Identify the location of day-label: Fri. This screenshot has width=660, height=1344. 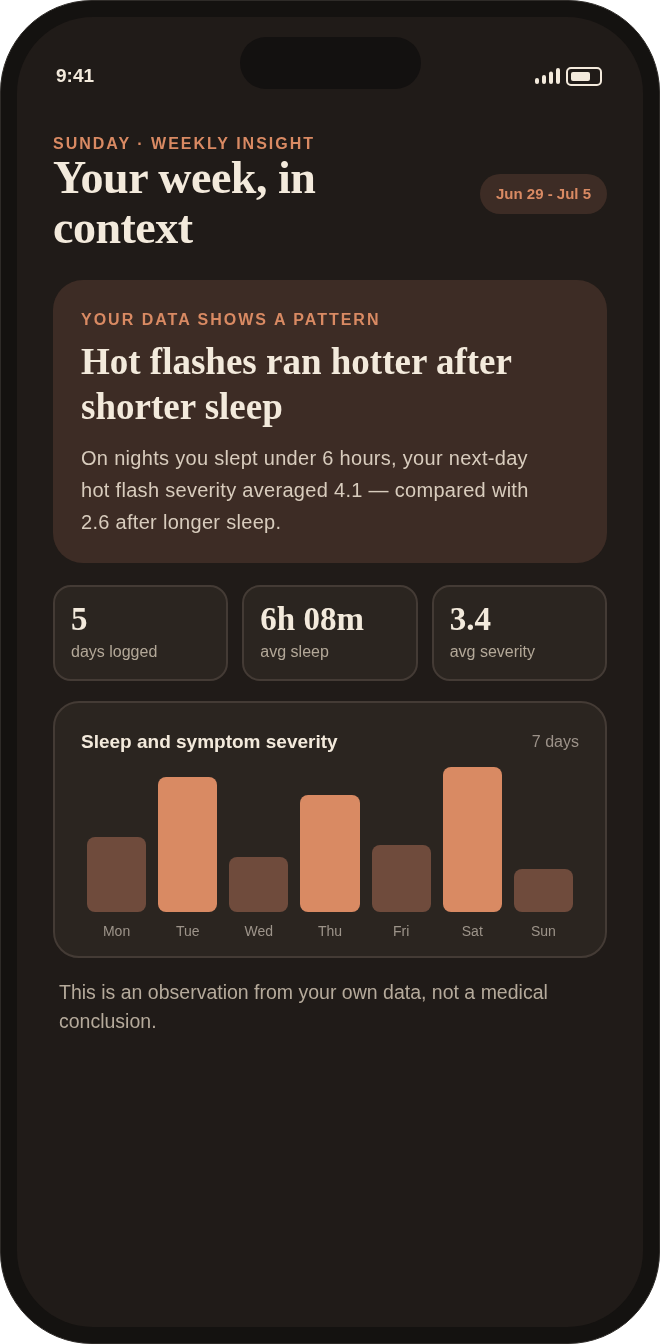
(401, 931).